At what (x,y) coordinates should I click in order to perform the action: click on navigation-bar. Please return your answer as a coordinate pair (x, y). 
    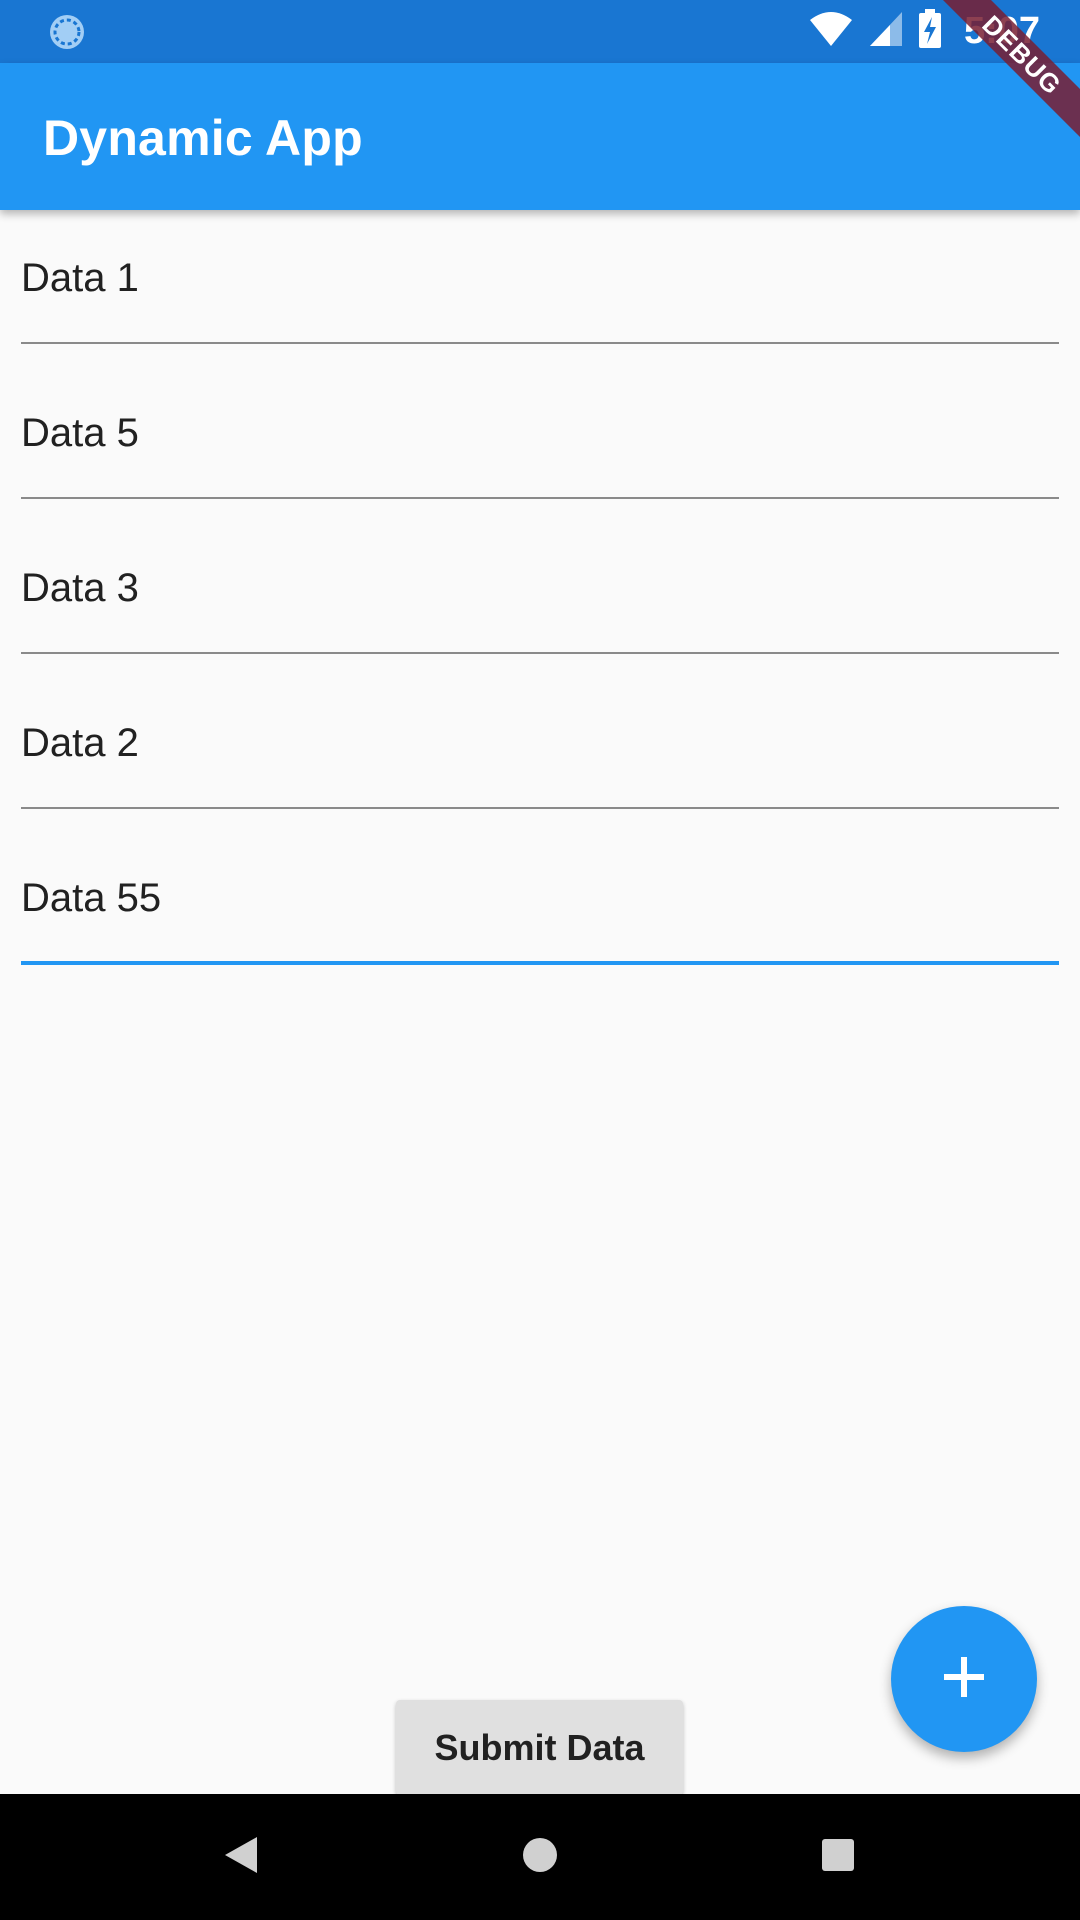
    Looking at the image, I should click on (540, 1857).